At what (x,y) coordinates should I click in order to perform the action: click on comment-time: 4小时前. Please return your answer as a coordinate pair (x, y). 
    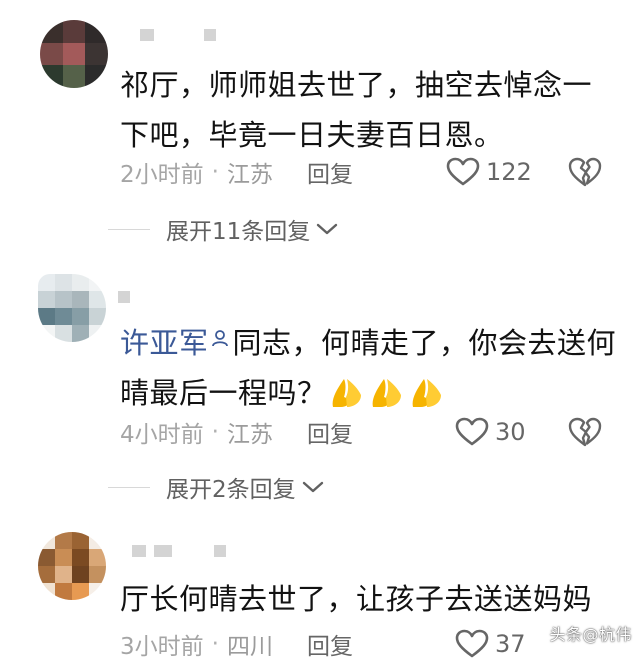
    Looking at the image, I should click on (162, 435).